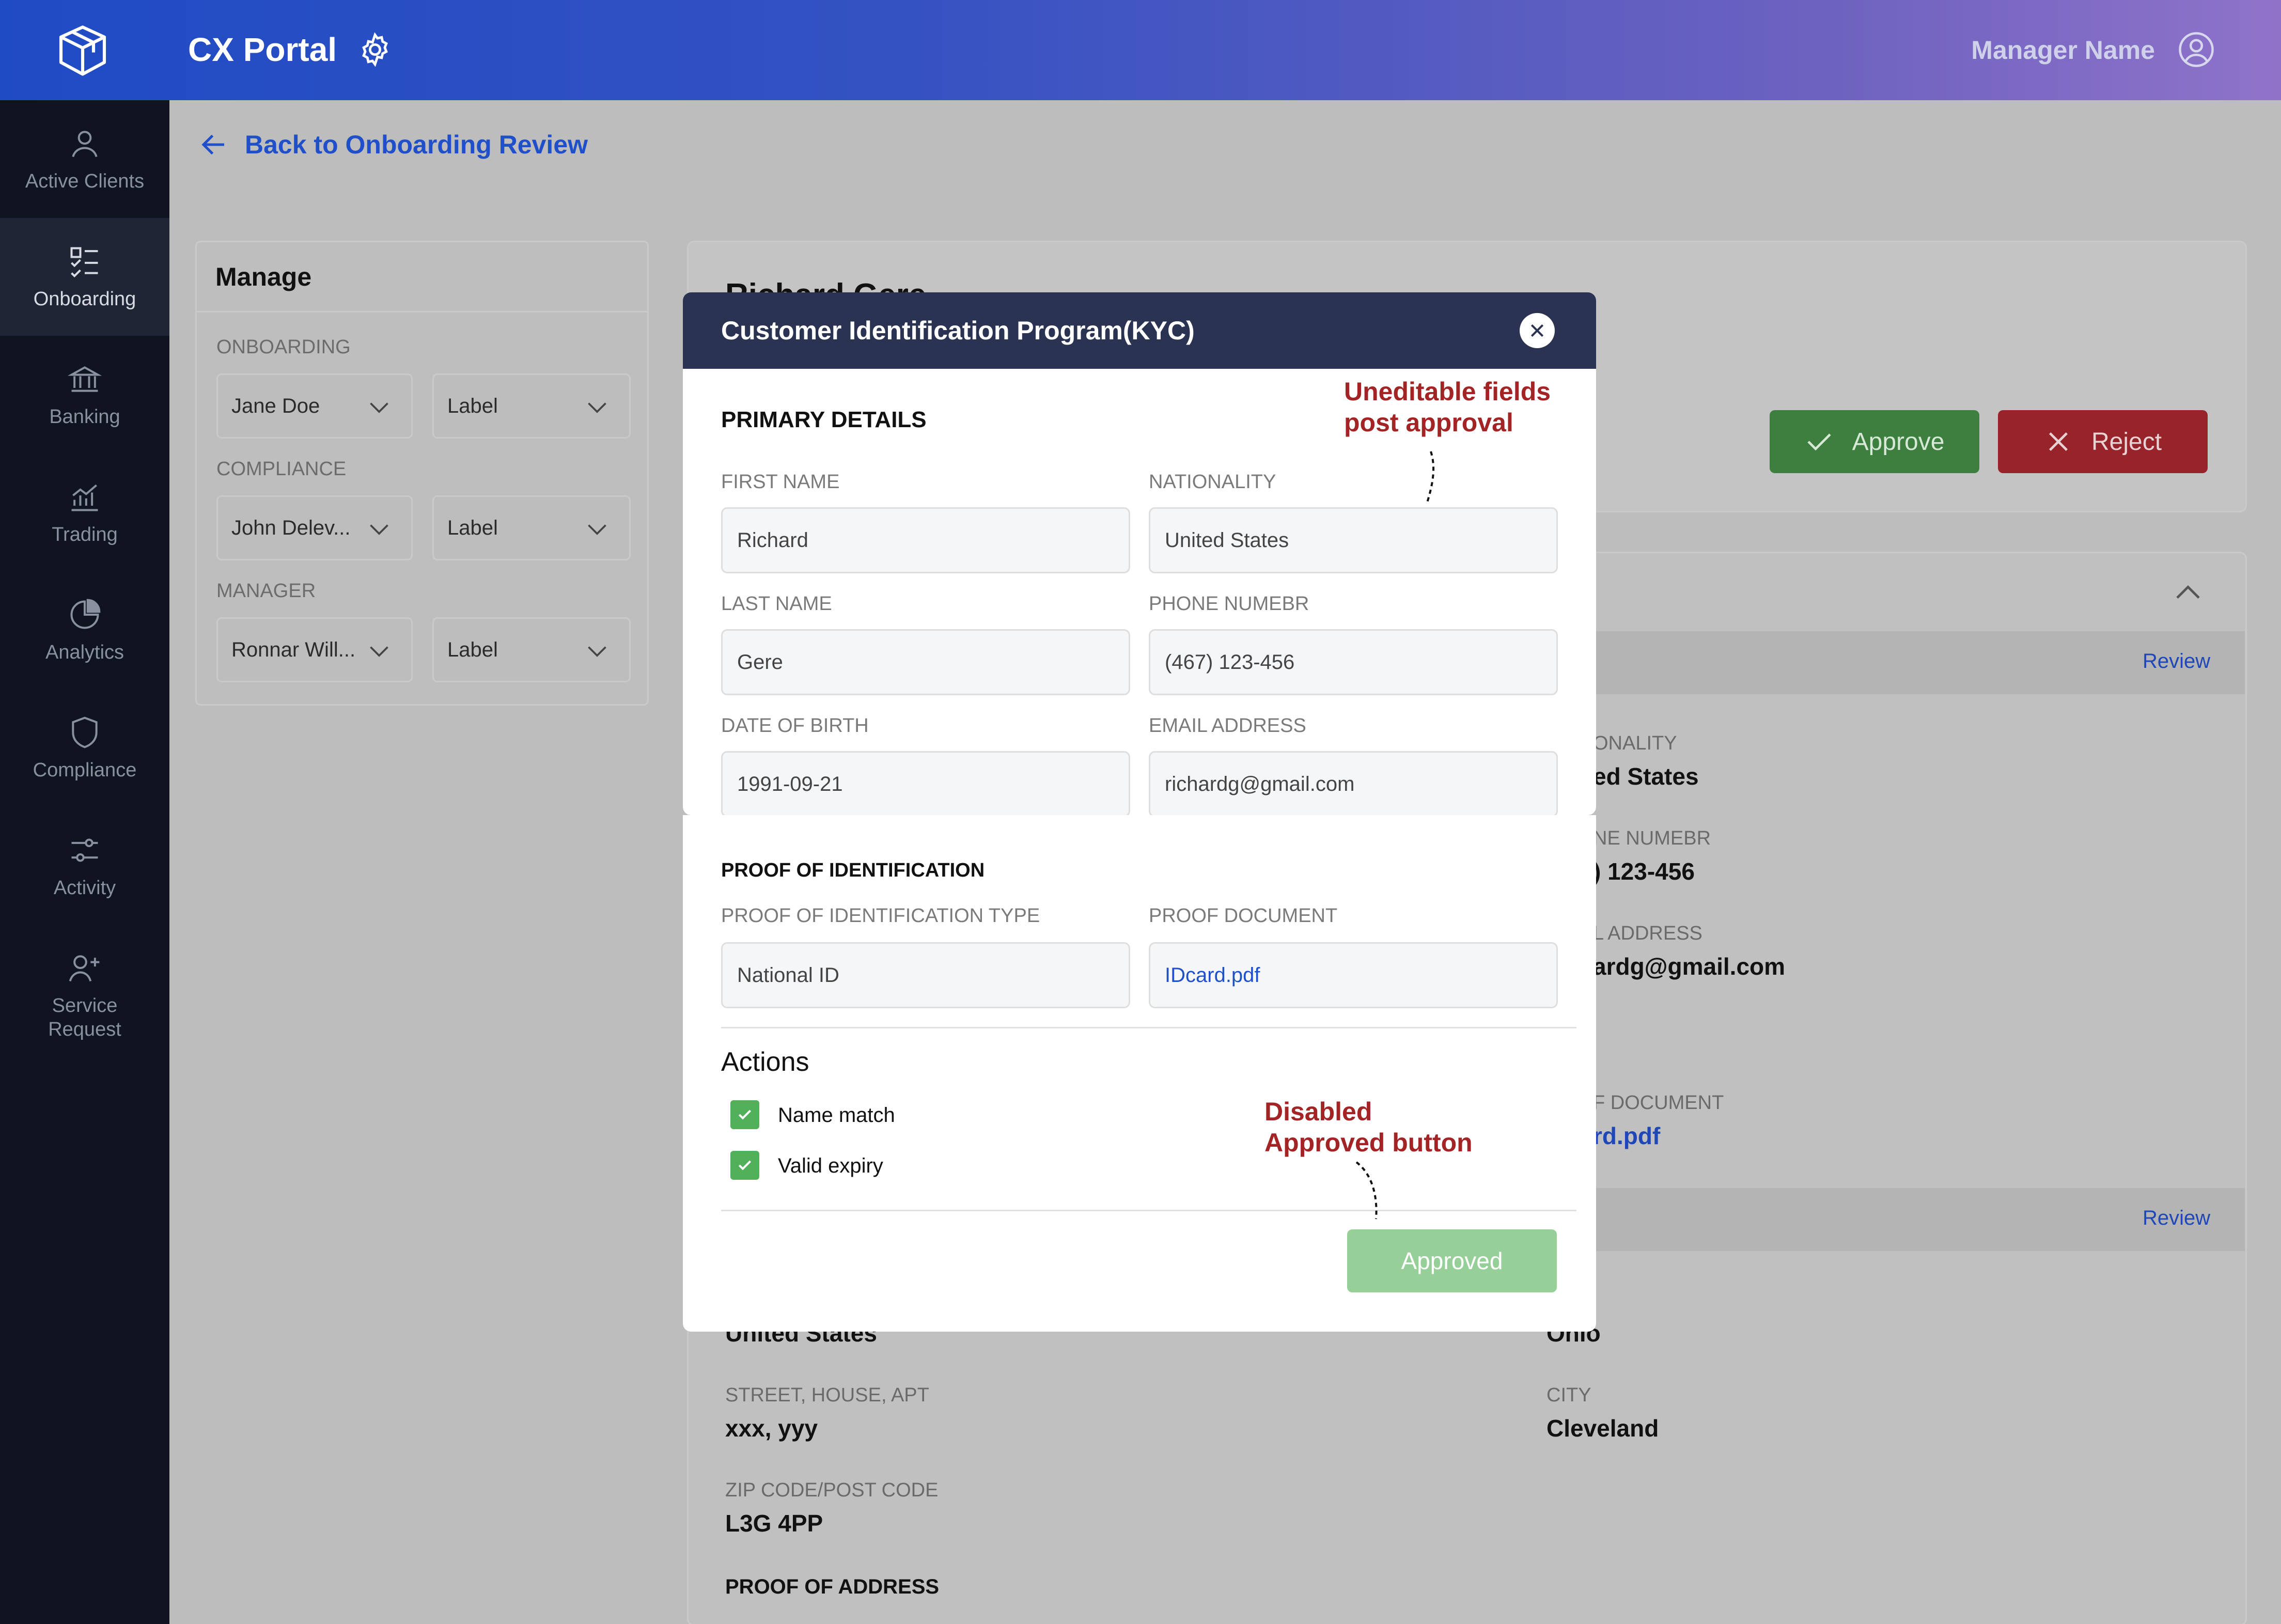  What do you see at coordinates (925, 662) in the screenshot?
I see `last-name-field: Gere` at bounding box center [925, 662].